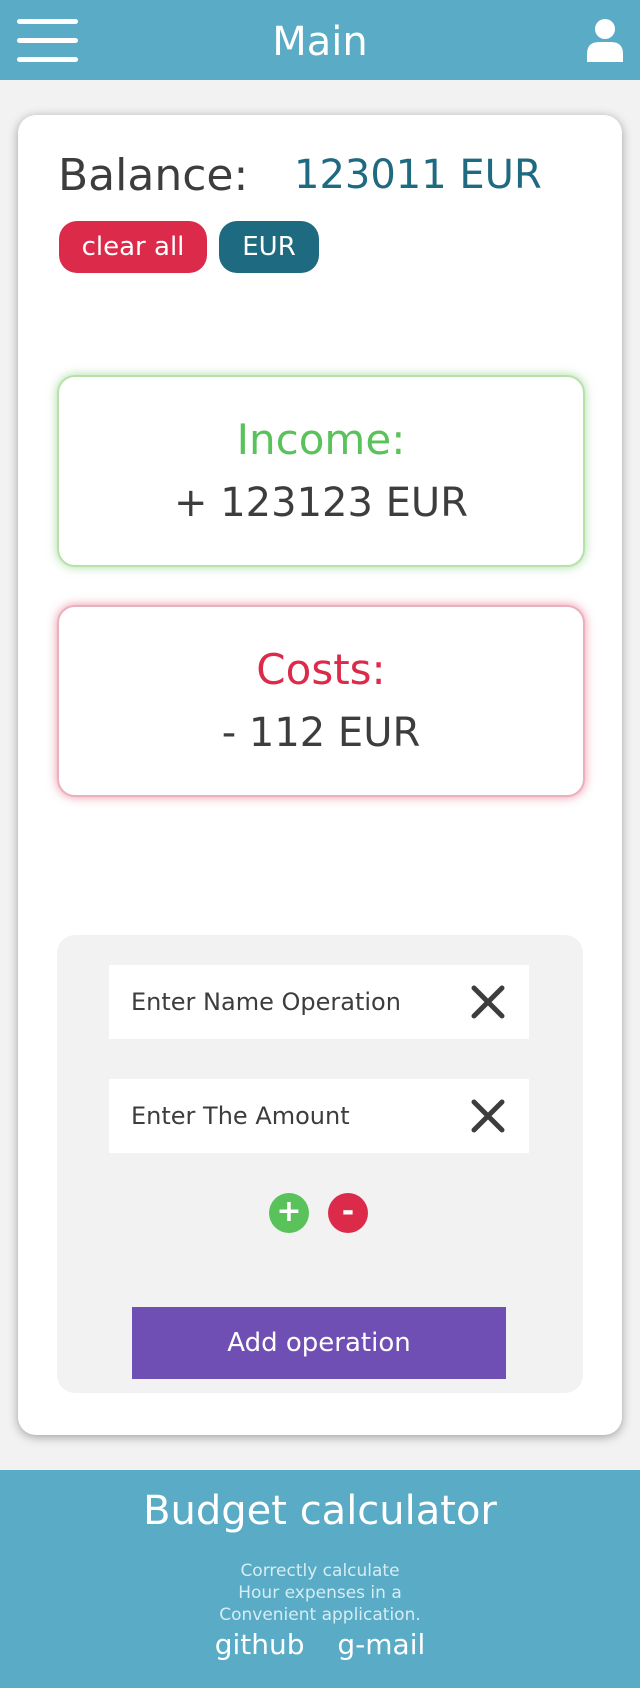  Describe the element at coordinates (279, 1002) in the screenshot. I see `operation-name-input` at that location.